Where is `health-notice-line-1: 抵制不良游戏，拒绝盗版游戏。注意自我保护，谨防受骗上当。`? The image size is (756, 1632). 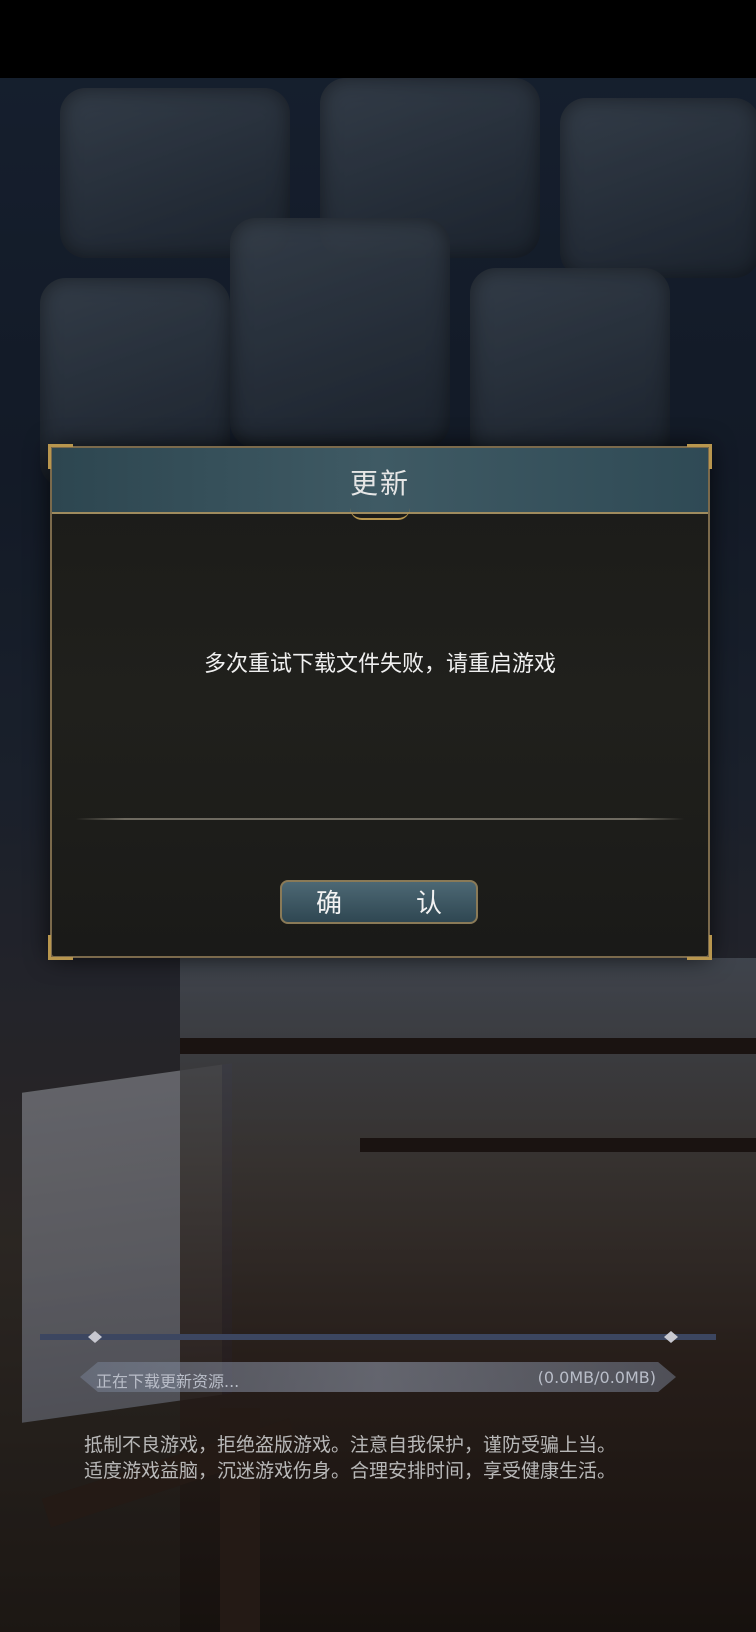
health-notice-line-1: 抵制不良游戏，拒绝盗版游戏。注意自我保护，谨防受骗上当。 is located at coordinates (350, 1445).